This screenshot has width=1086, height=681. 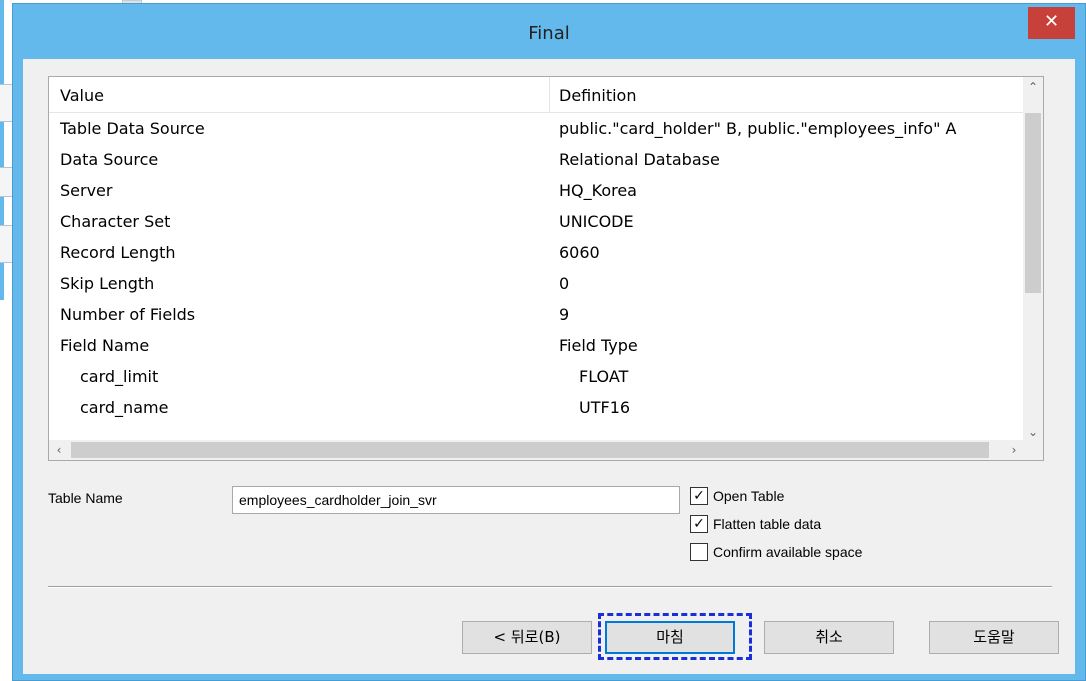 What do you see at coordinates (699, 552) in the screenshot?
I see `confirm-space-checkbox` at bounding box center [699, 552].